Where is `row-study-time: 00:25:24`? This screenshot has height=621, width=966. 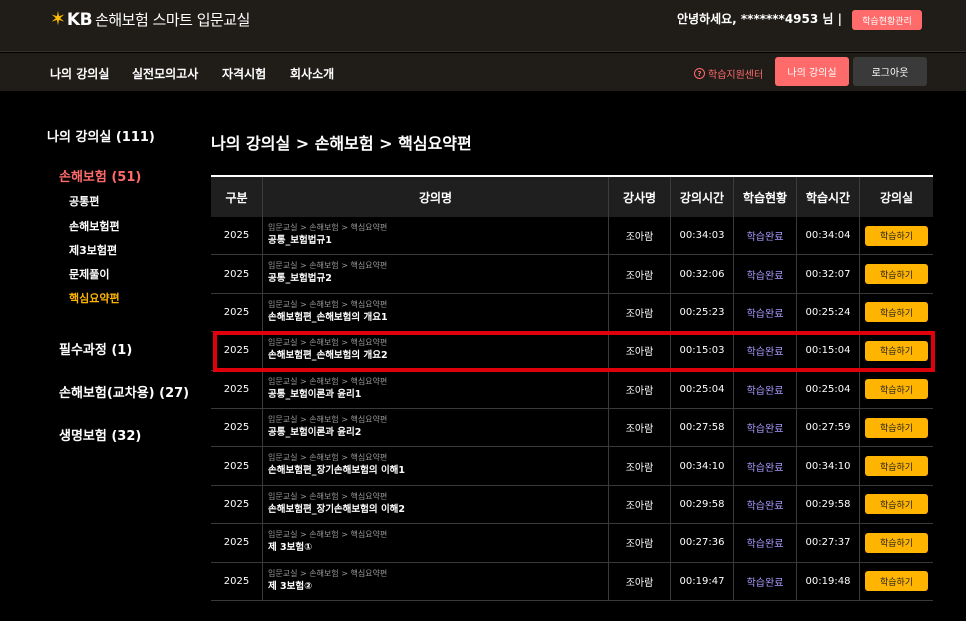 row-study-time: 00:25:24 is located at coordinates (828, 312).